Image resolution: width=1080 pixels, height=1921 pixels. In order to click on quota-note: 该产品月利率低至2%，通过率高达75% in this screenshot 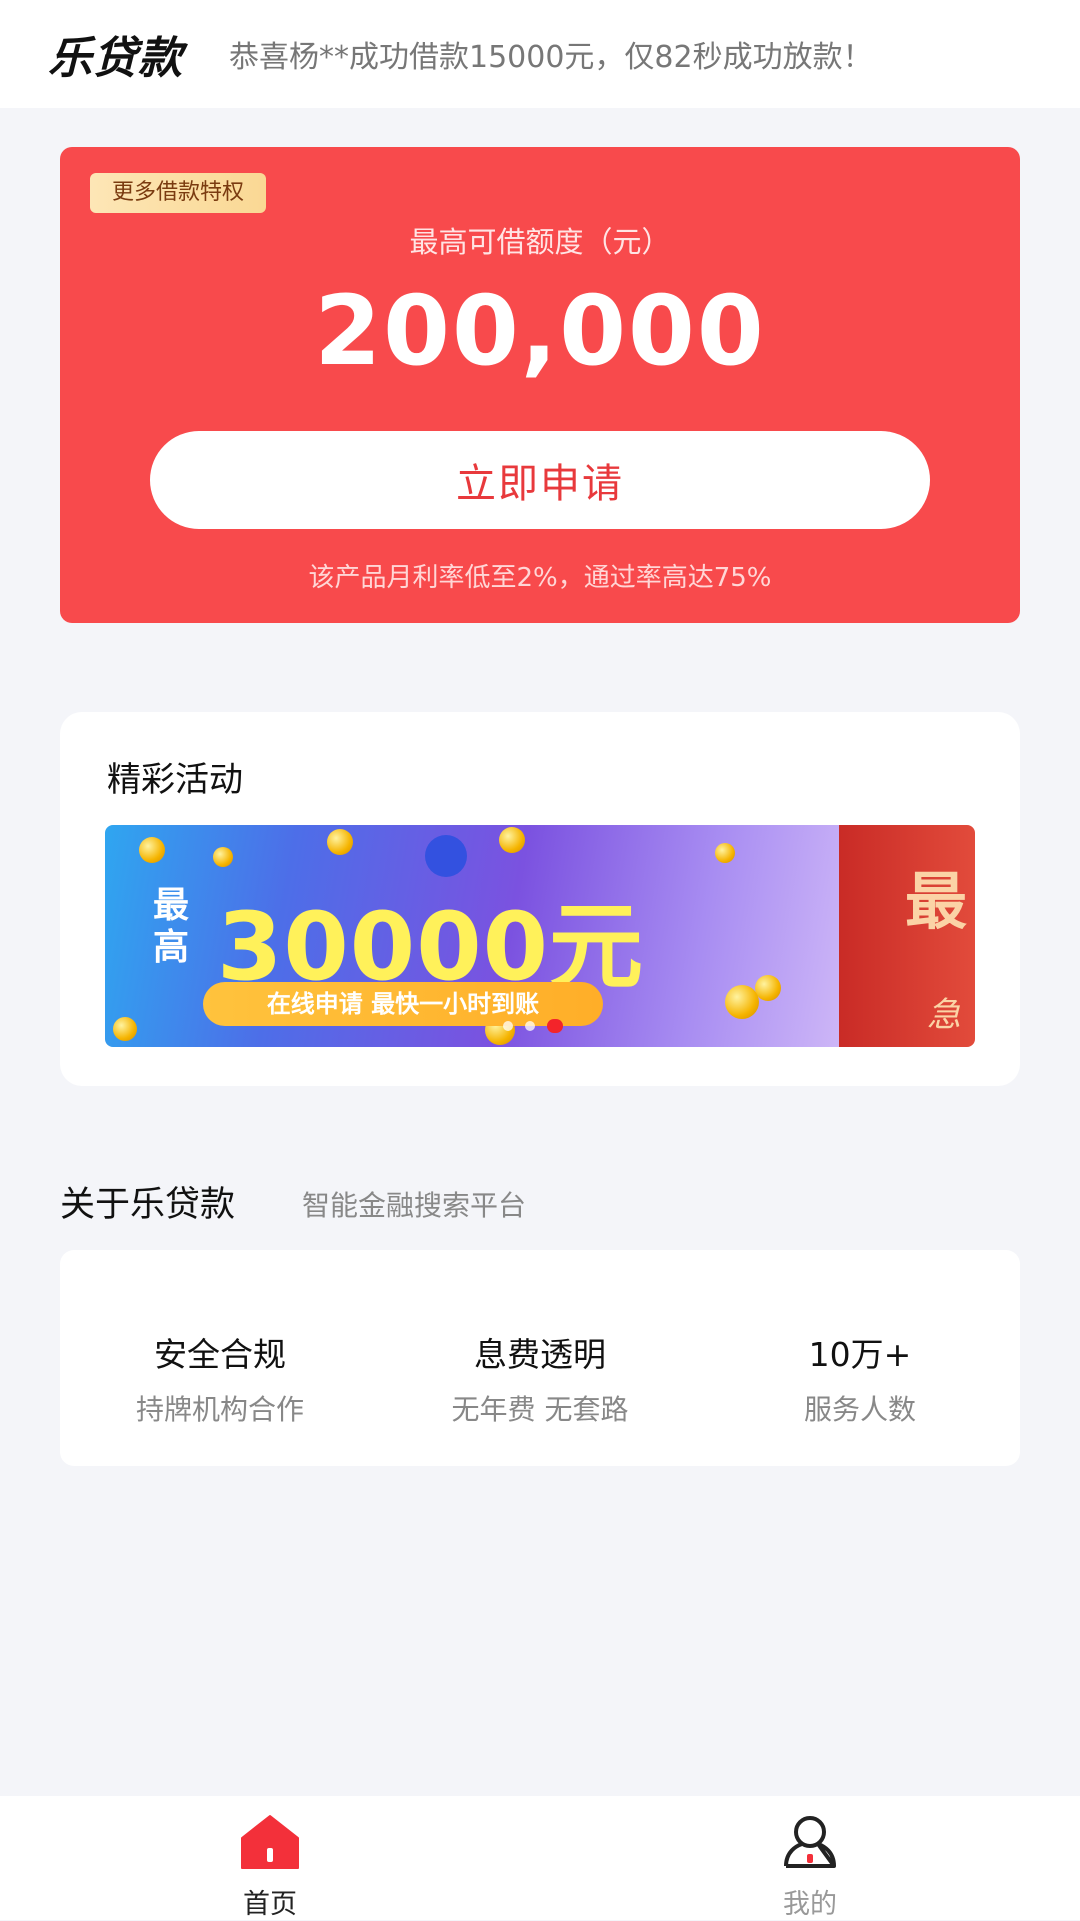, I will do `click(540, 578)`.